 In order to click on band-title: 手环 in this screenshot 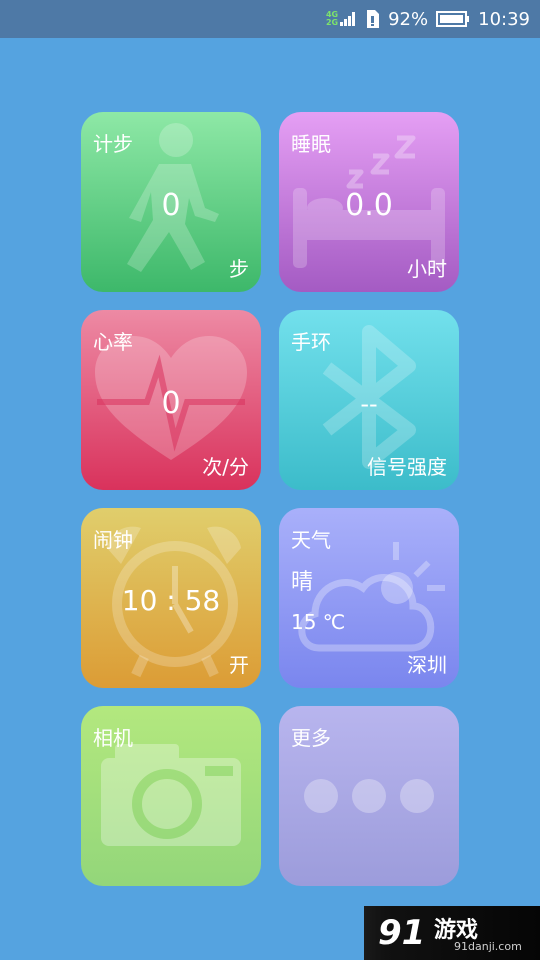, I will do `click(311, 342)`.